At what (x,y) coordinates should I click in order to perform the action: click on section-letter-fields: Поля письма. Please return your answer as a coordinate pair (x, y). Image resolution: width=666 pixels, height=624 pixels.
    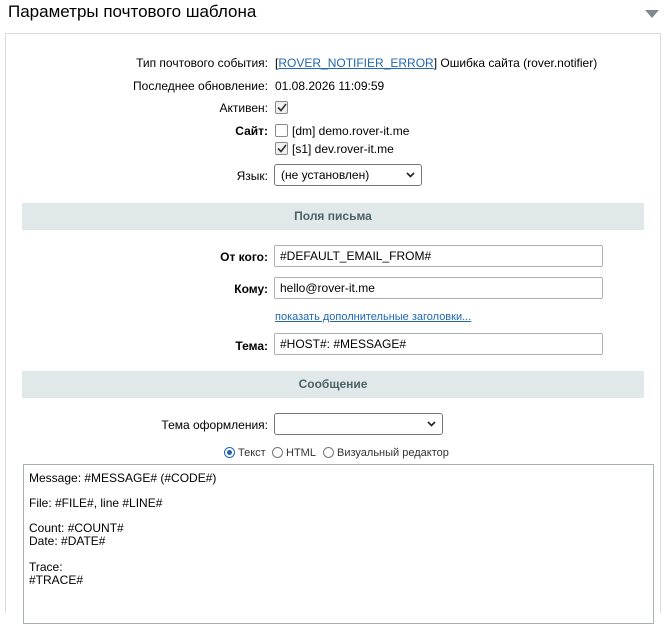
    Looking at the image, I should click on (333, 216).